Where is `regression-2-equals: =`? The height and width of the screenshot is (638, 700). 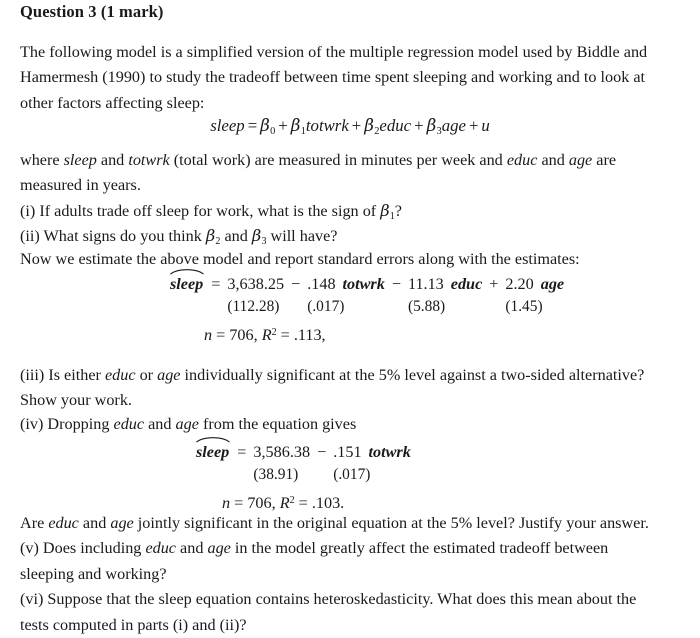
regression-2-equals: = is located at coordinates (242, 452).